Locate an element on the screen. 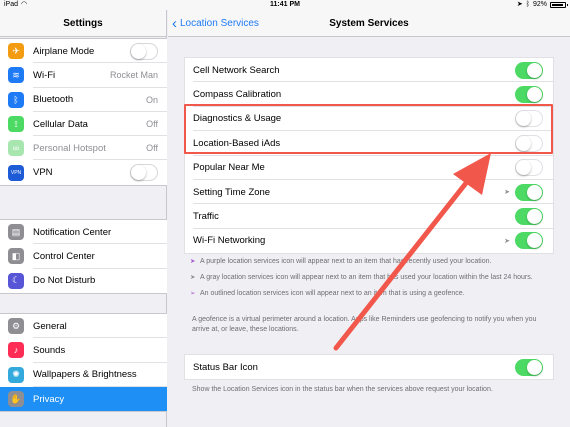  sidebar-item-cellular-data: ⟟ Cellular Data Off is located at coordinates (83, 124).